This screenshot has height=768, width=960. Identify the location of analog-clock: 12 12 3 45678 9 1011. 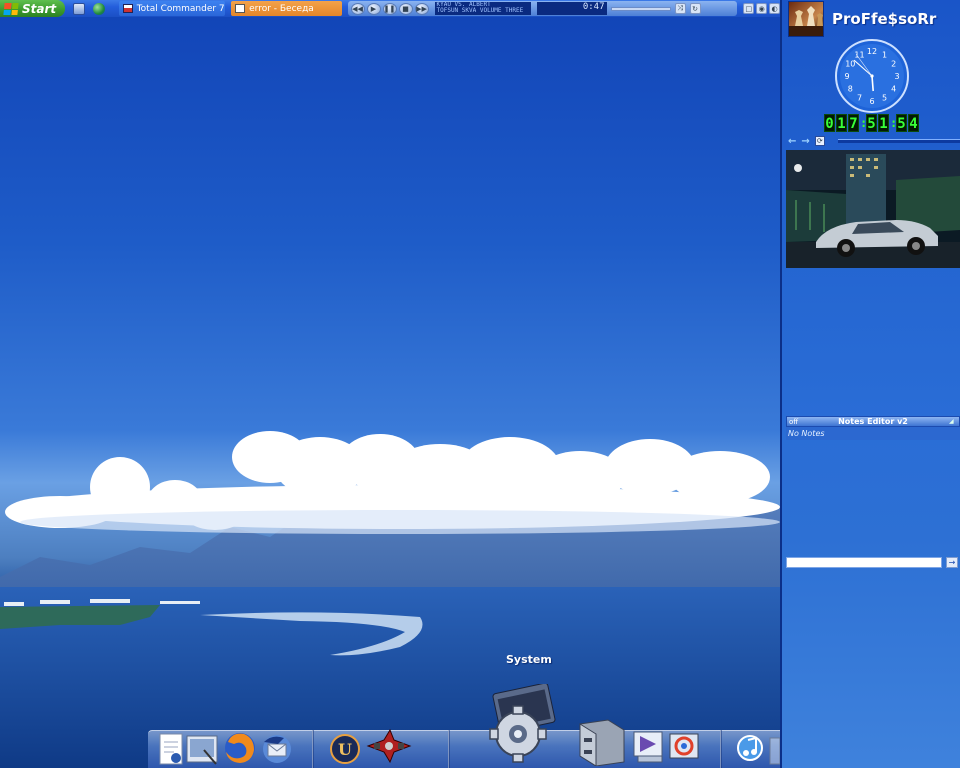
(872, 76).